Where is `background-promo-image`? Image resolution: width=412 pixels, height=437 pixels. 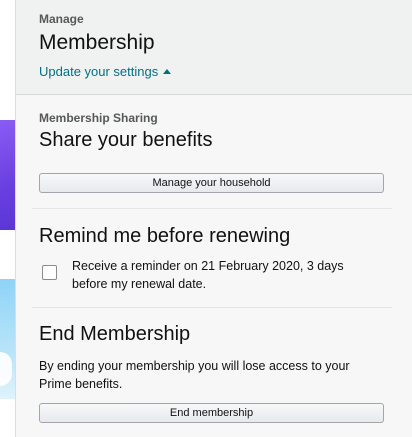 background-promo-image is located at coordinates (7, 175).